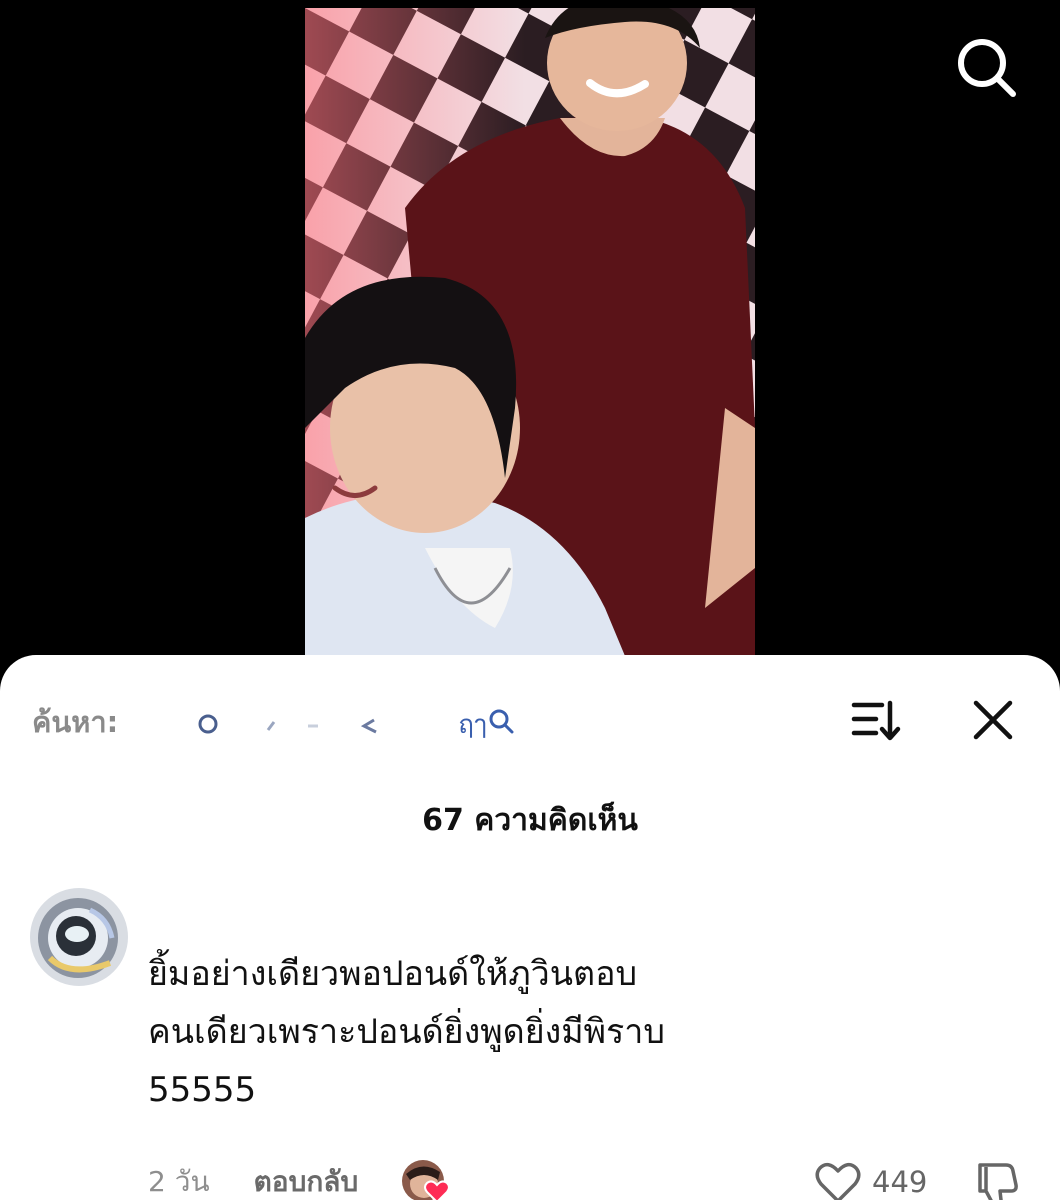  I want to click on dislike-icon, so click(995, 1179).